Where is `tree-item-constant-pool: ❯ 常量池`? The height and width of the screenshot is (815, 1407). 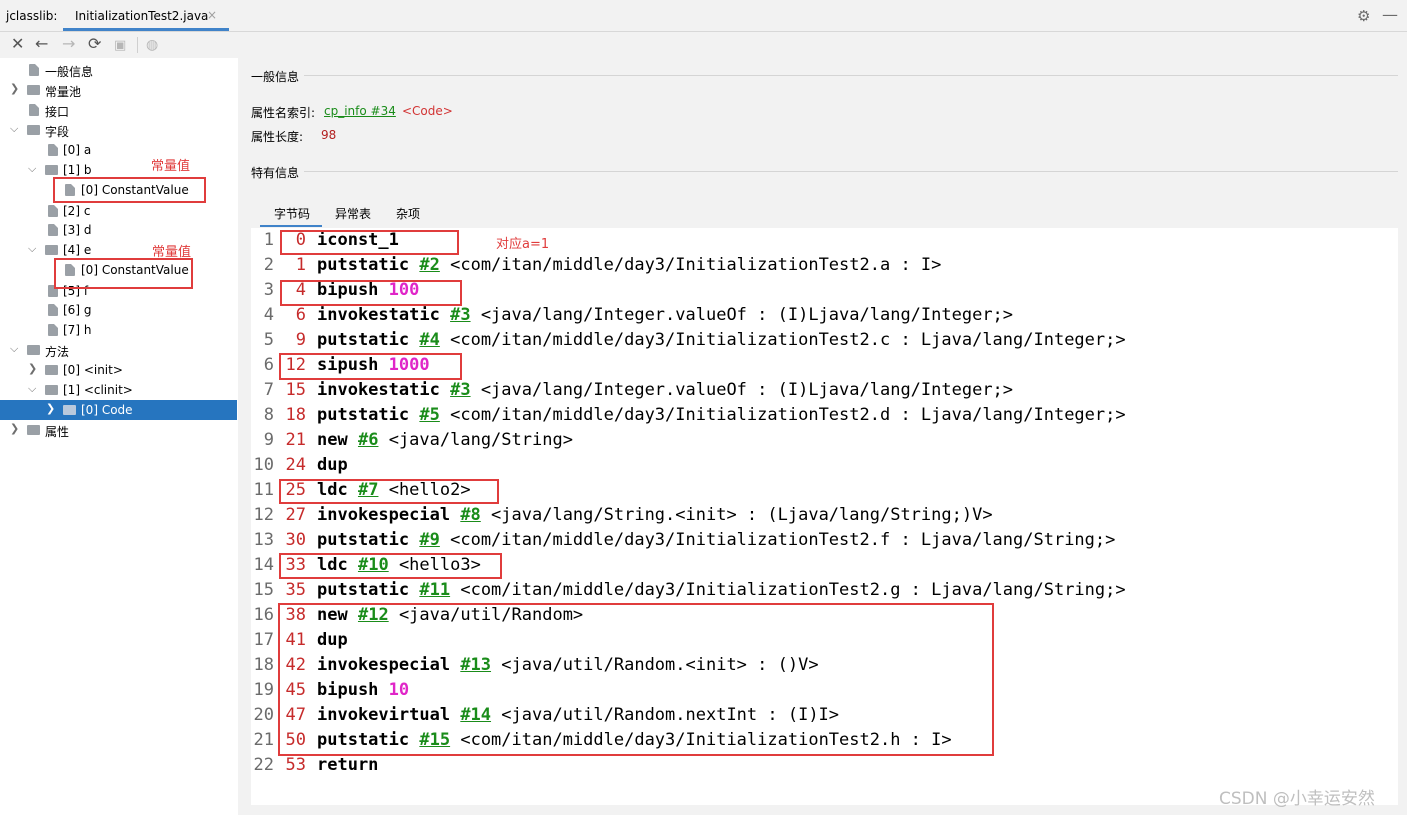 tree-item-constant-pool: ❯ 常量池 is located at coordinates (118, 90).